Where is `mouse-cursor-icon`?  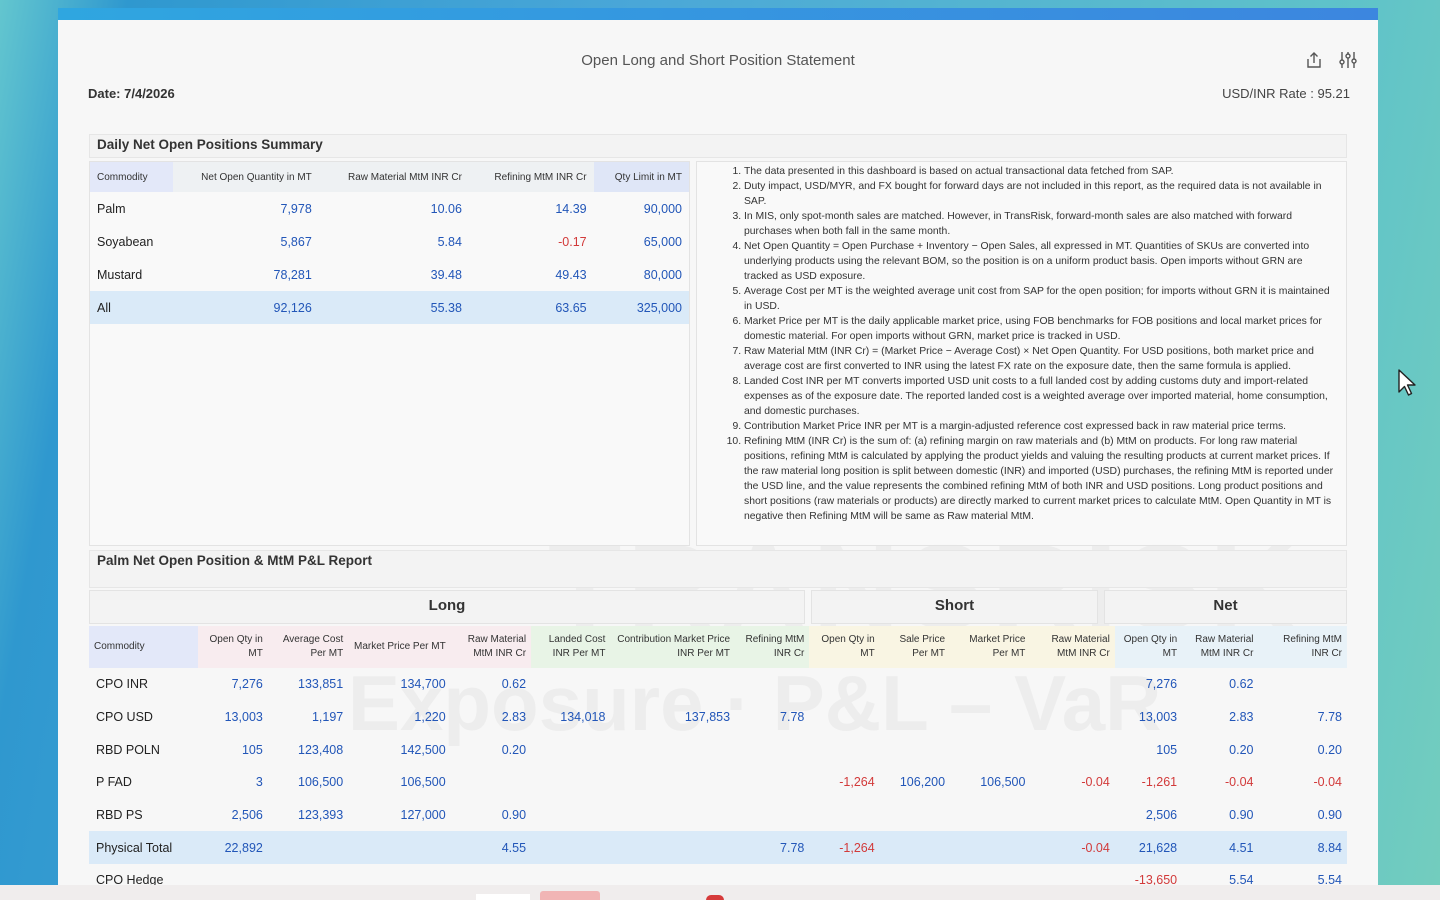 mouse-cursor-icon is located at coordinates (1407, 385).